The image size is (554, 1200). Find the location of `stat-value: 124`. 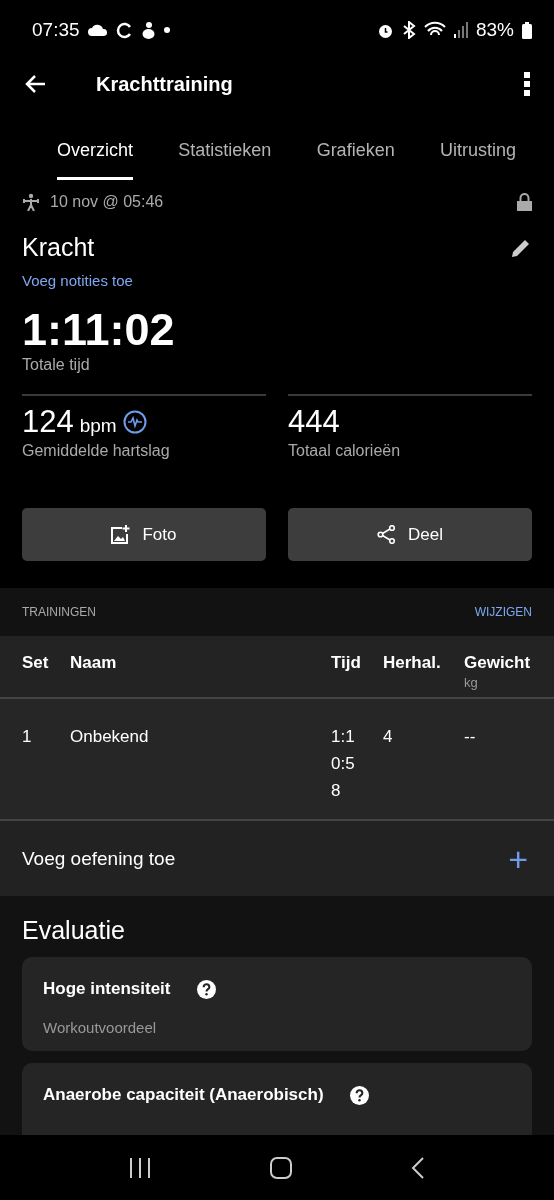

stat-value: 124 is located at coordinates (48, 422).